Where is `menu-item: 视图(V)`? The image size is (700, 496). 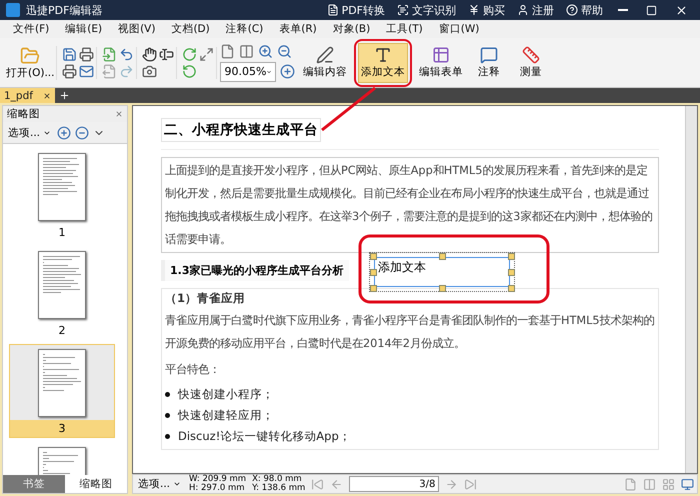
menu-item: 视图(V) is located at coordinates (136, 29).